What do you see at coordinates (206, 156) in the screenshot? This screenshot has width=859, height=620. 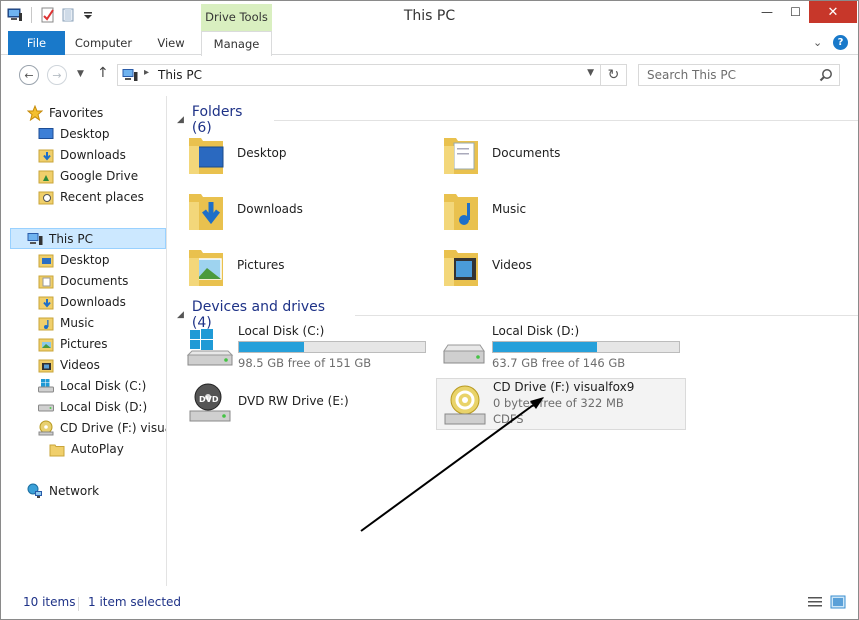 I see `desktop-folder-icon` at bounding box center [206, 156].